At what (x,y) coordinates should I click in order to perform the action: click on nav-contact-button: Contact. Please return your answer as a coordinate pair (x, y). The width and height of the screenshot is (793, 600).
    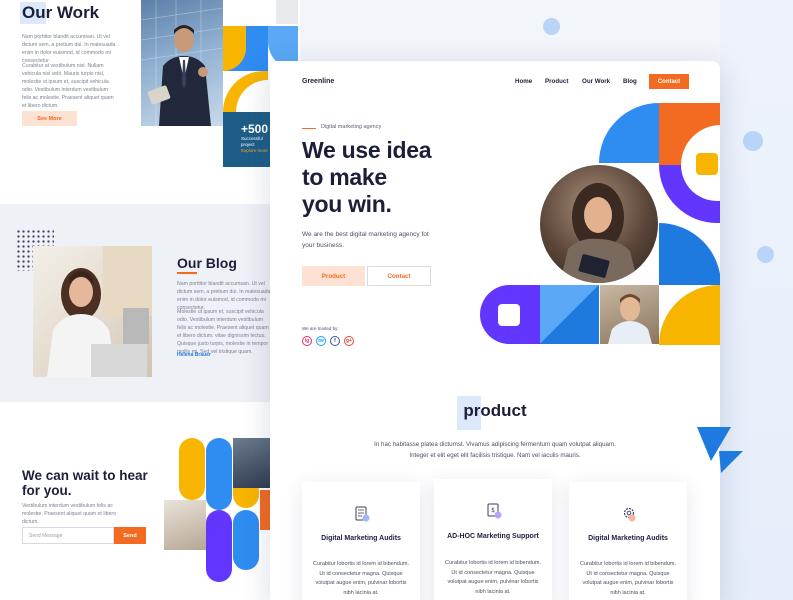
    Looking at the image, I should click on (669, 81).